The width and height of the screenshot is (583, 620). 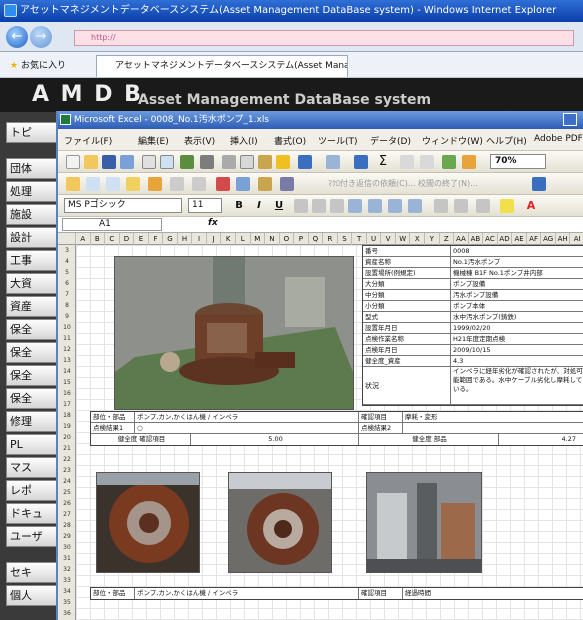 I want to click on forward-arrow-icon: →, so click(x=41, y=37).